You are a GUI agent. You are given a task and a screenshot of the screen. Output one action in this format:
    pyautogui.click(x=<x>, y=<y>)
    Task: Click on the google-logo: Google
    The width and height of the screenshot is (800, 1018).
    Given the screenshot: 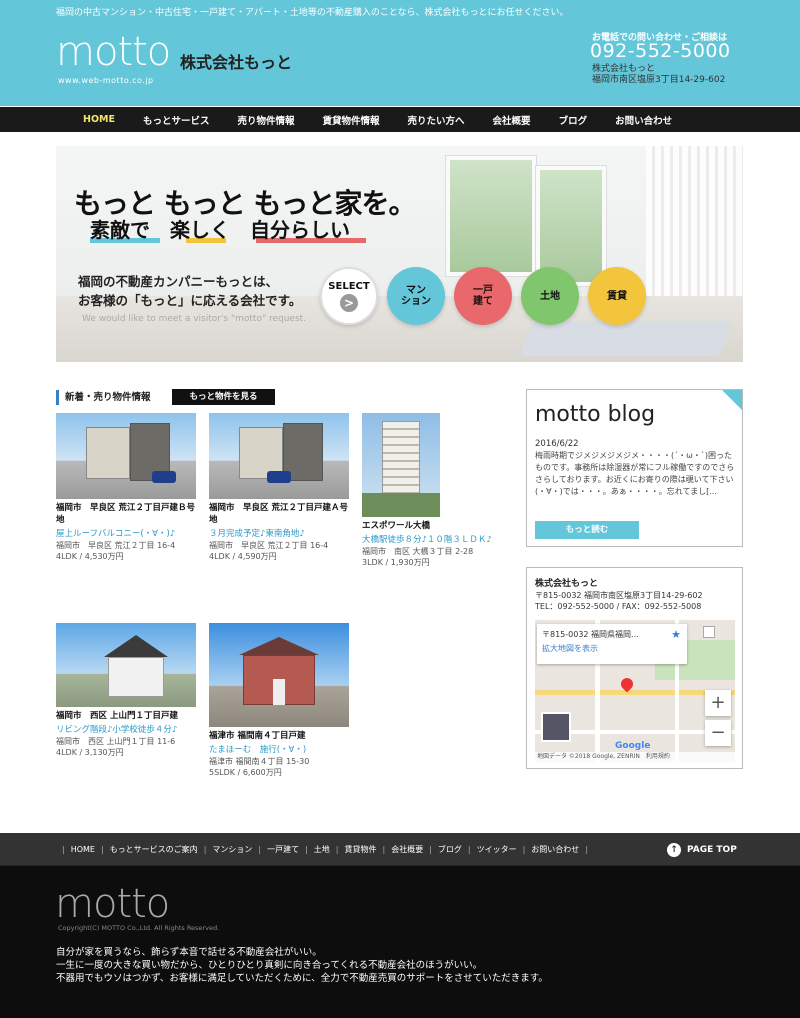 What is the action you would take?
    pyautogui.click(x=633, y=746)
    